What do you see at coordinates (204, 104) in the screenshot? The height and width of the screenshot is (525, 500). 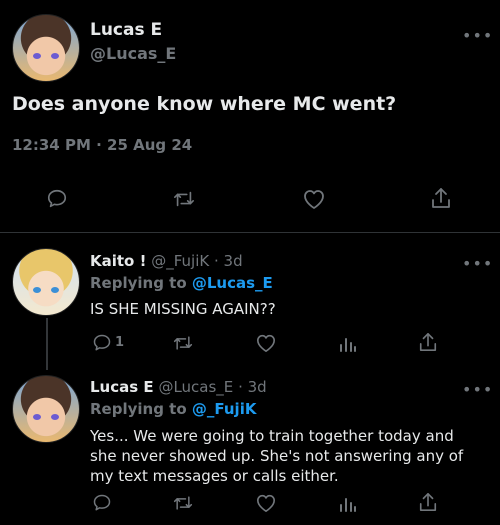 I see `tweet-text: Does anyone know where MC went?` at bounding box center [204, 104].